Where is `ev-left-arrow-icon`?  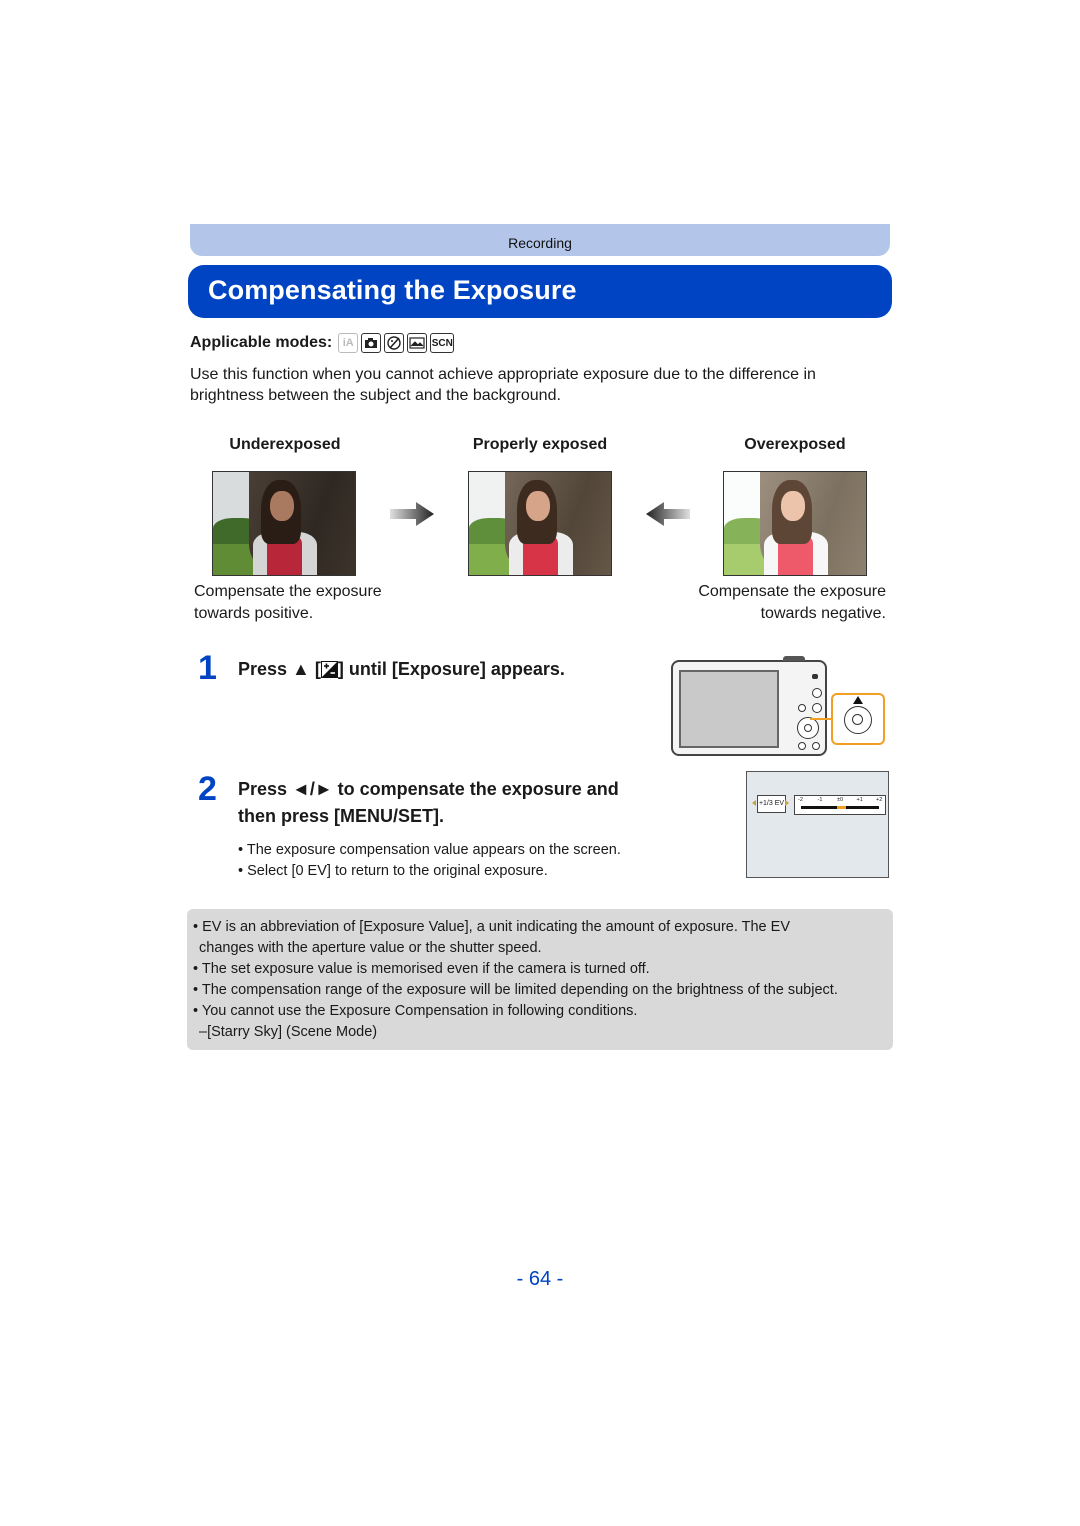 ev-left-arrow-icon is located at coordinates (754, 803).